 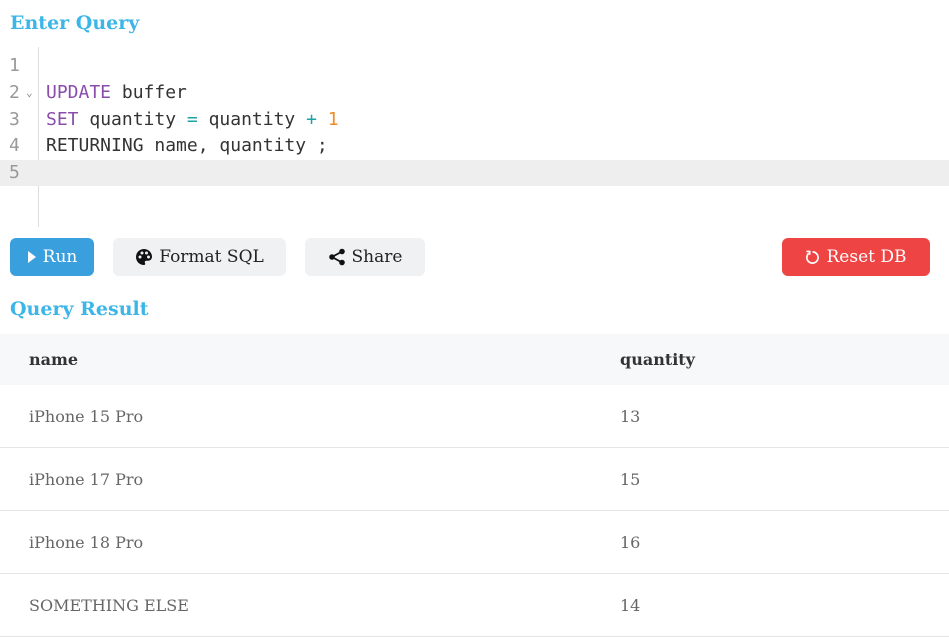 I want to click on code-segment: buffer, so click(x=149, y=92).